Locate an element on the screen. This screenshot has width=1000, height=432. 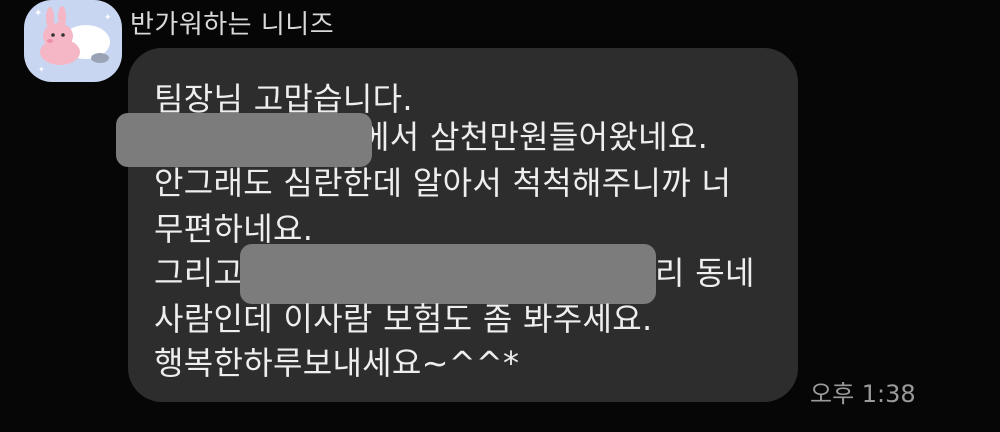
message-line-6: 사람인데 이사람 보험도 좀 봐주세요. is located at coordinates (403, 319).